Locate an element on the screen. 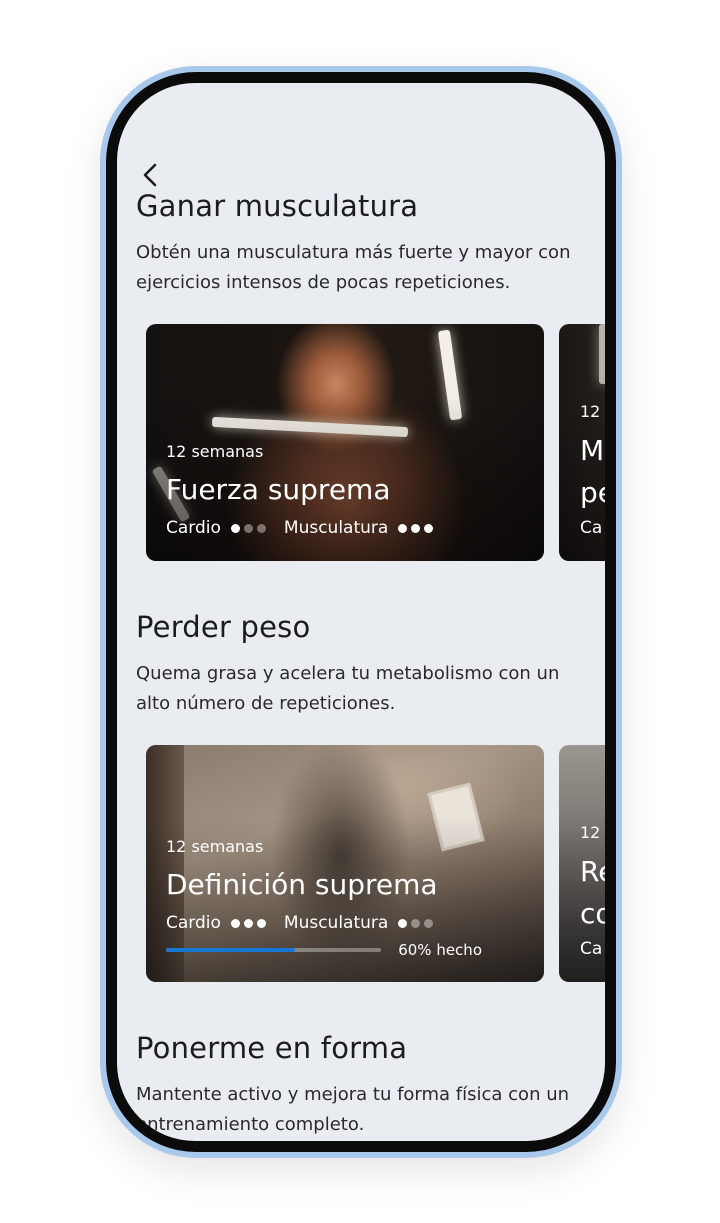 The height and width of the screenshot is (1223, 720). card-title-line: co is located at coordinates (592, 913).